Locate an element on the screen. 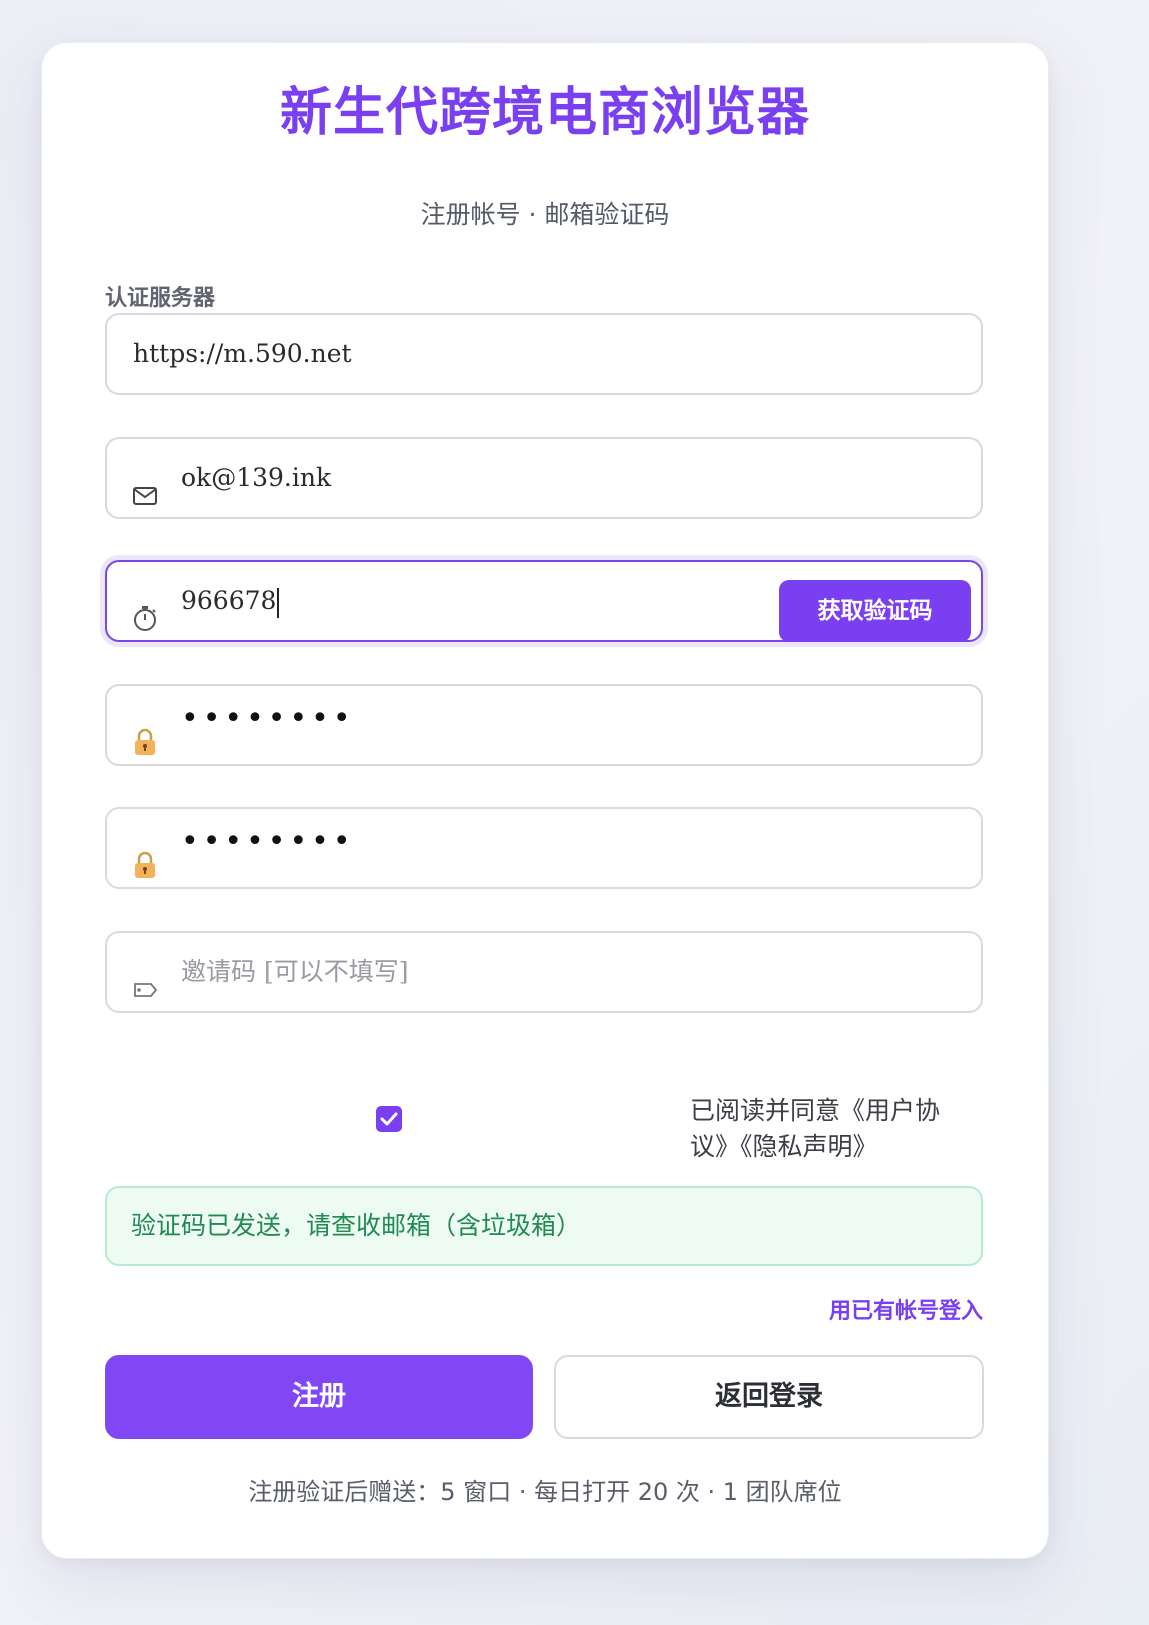  login-existing-link: 用已有帐号登入 is located at coordinates (906, 1309).